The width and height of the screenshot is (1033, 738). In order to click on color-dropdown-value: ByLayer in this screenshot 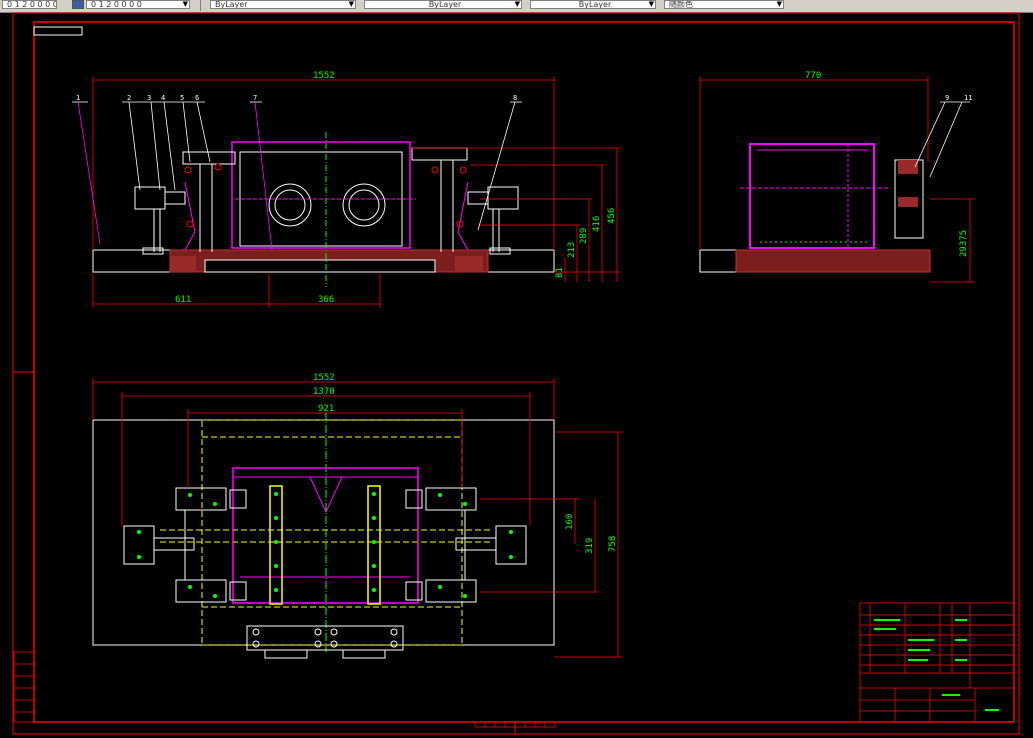, I will do `click(231, 4)`.